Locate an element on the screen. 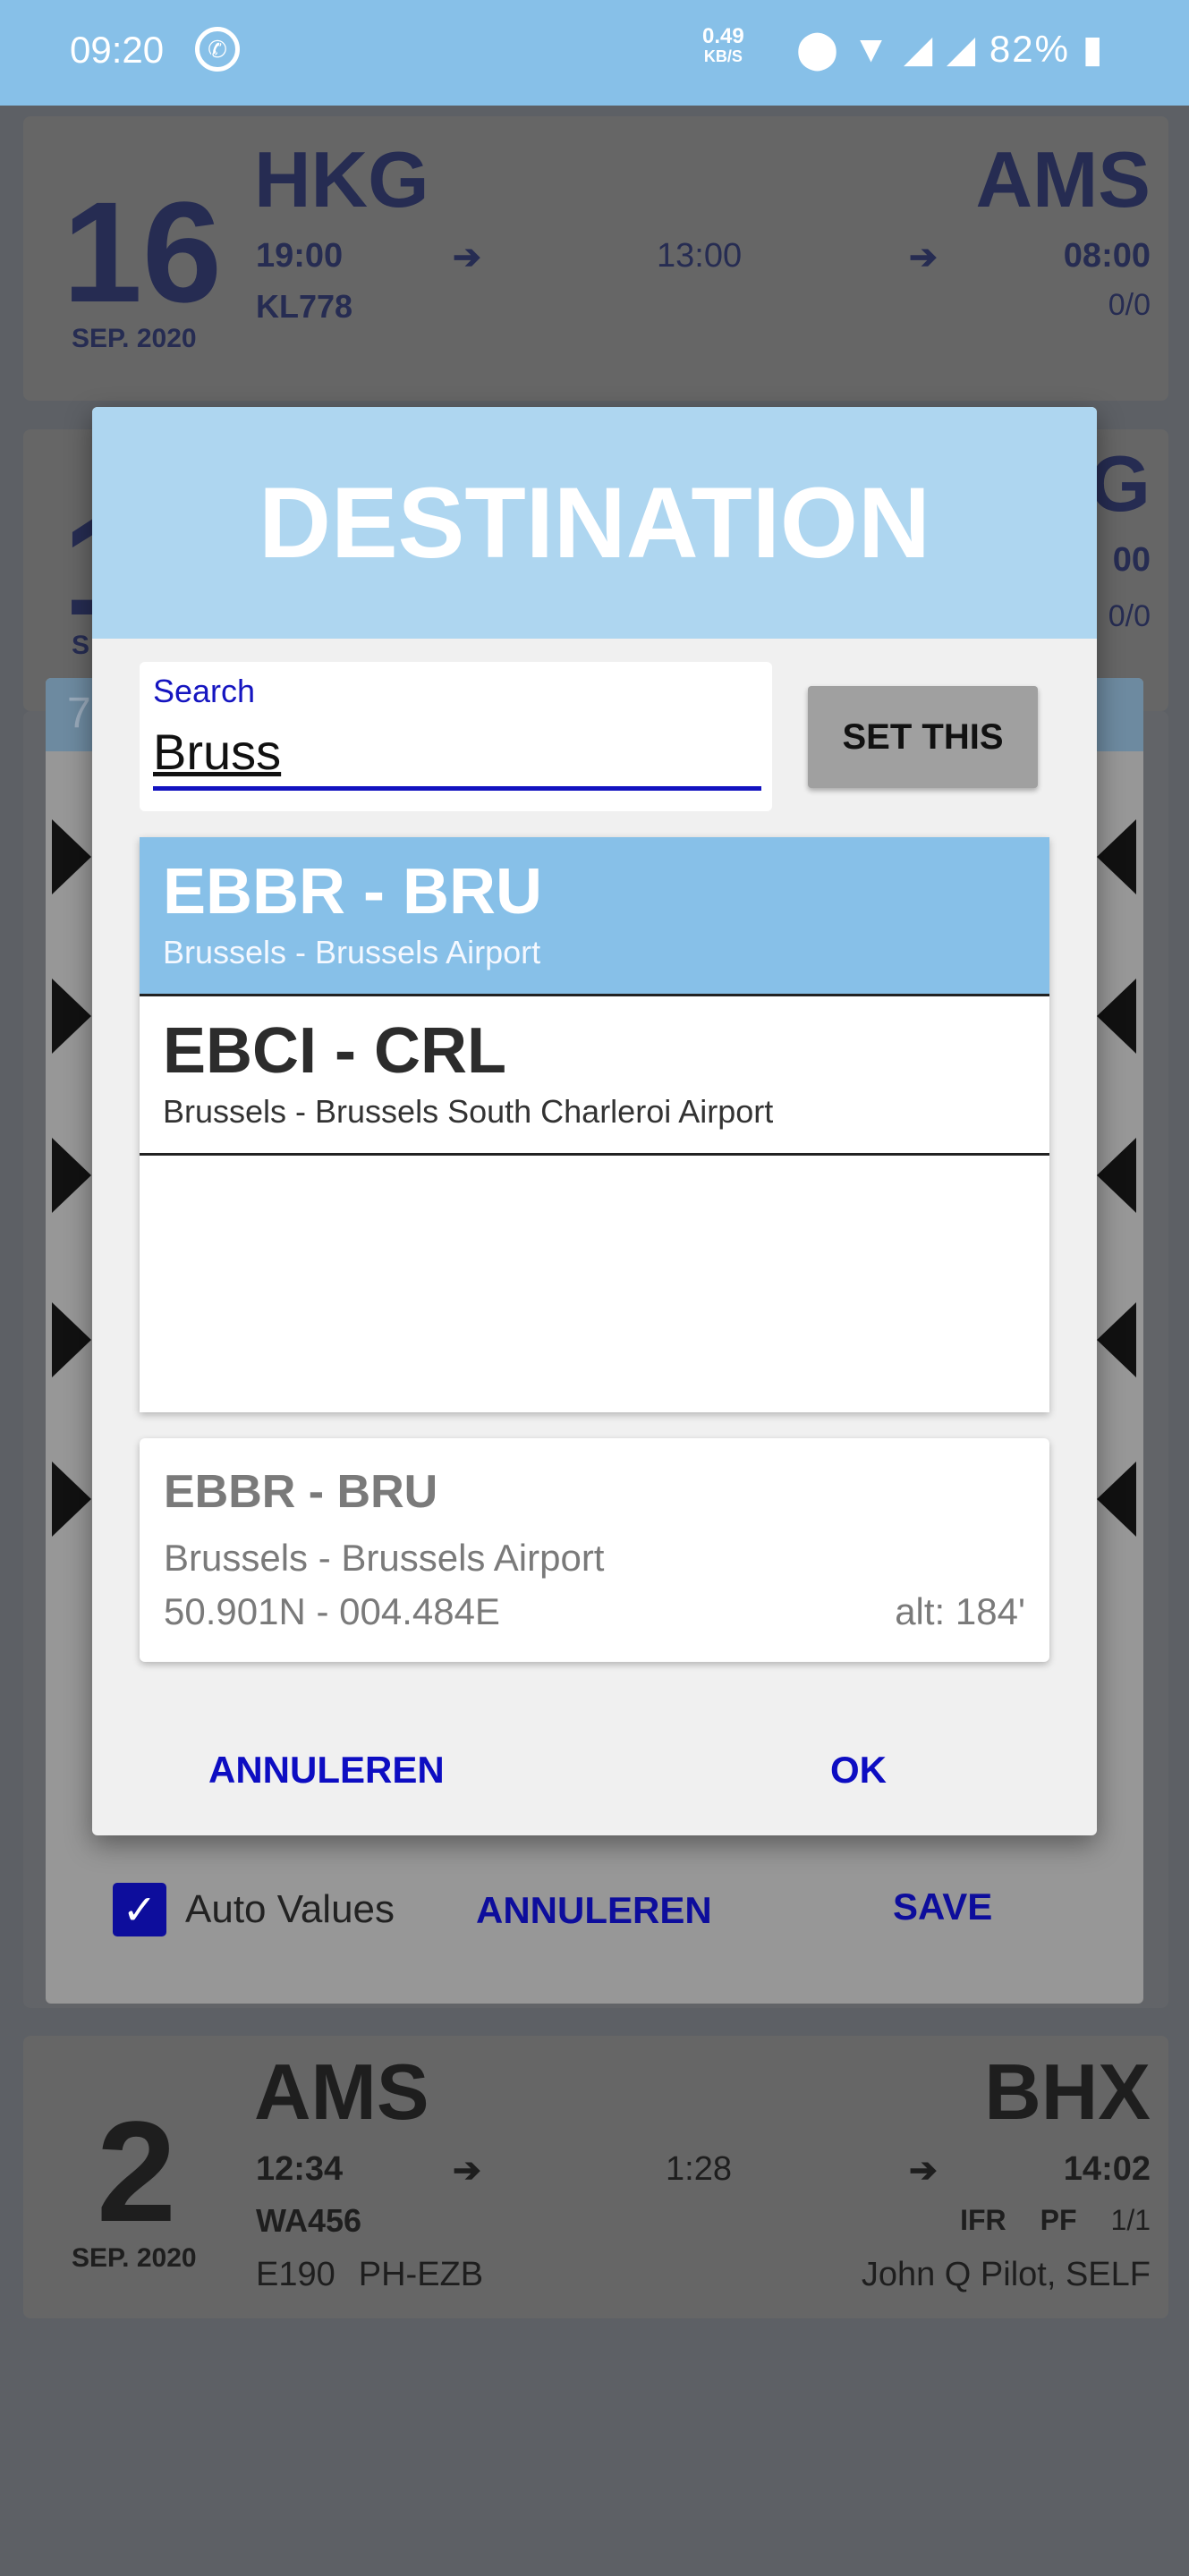 The image size is (1189, 2576). origin-code: AMS is located at coordinates (341, 2091).